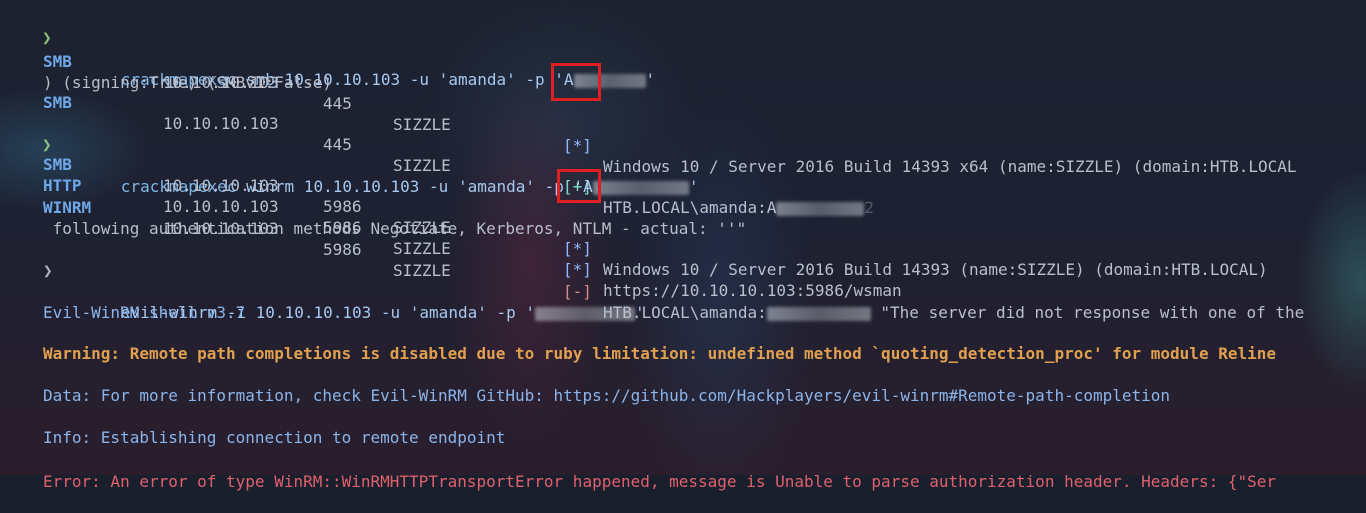 The width and height of the screenshot is (1366, 513). Describe the element at coordinates (376, 312) in the screenshot. I see `command-args: -i 10.10.10.103 -u 'amanda' -p '` at that location.